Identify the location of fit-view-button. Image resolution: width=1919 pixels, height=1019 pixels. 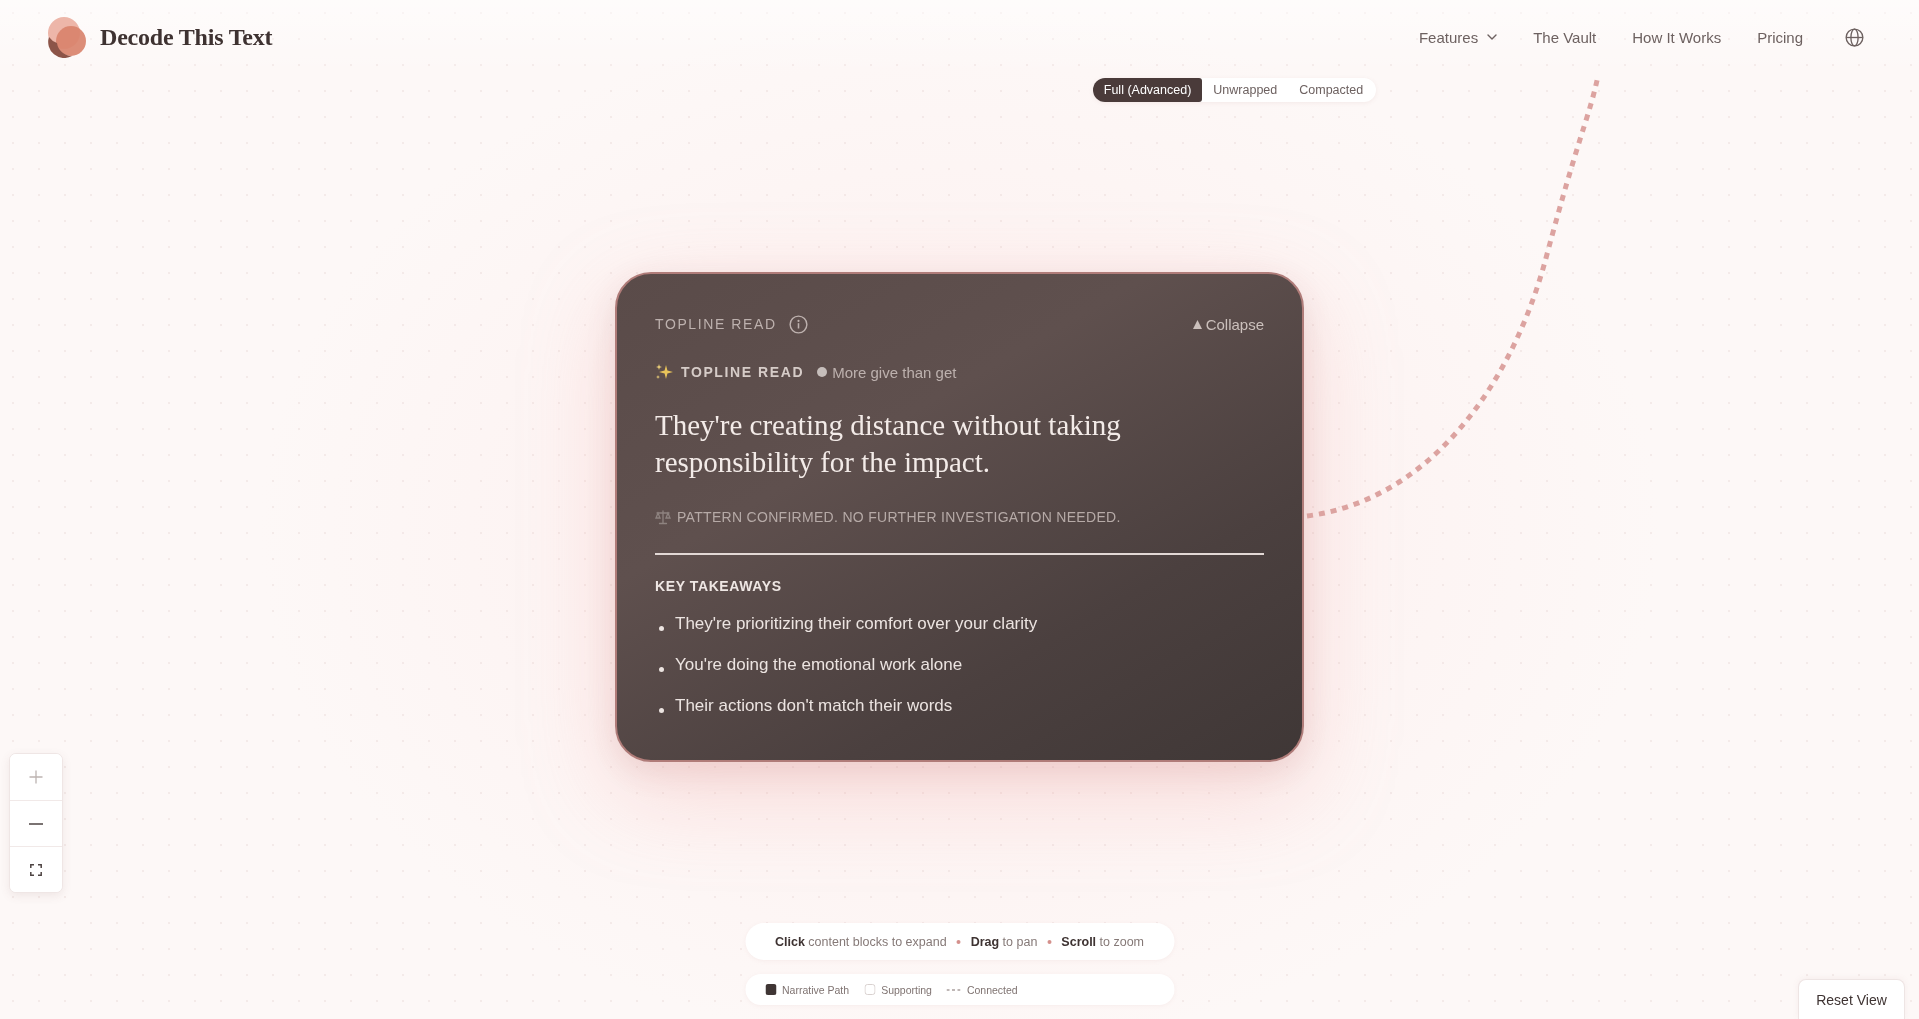
(36, 869).